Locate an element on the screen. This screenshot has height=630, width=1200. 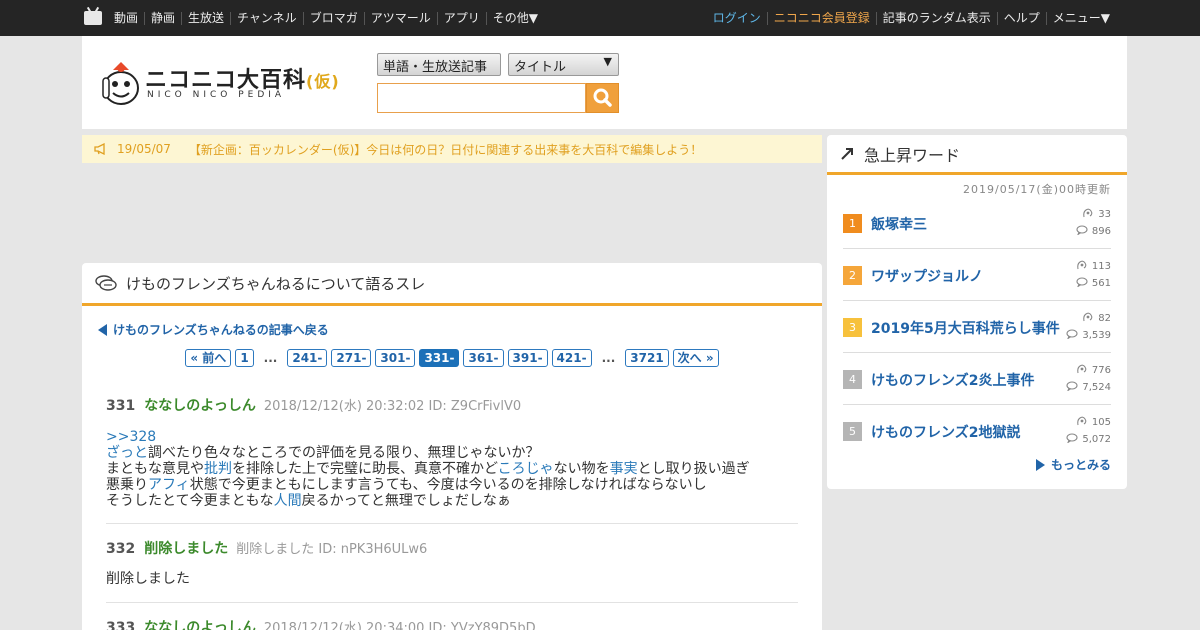
view-count-value: 113 is located at coordinates (1101, 266).